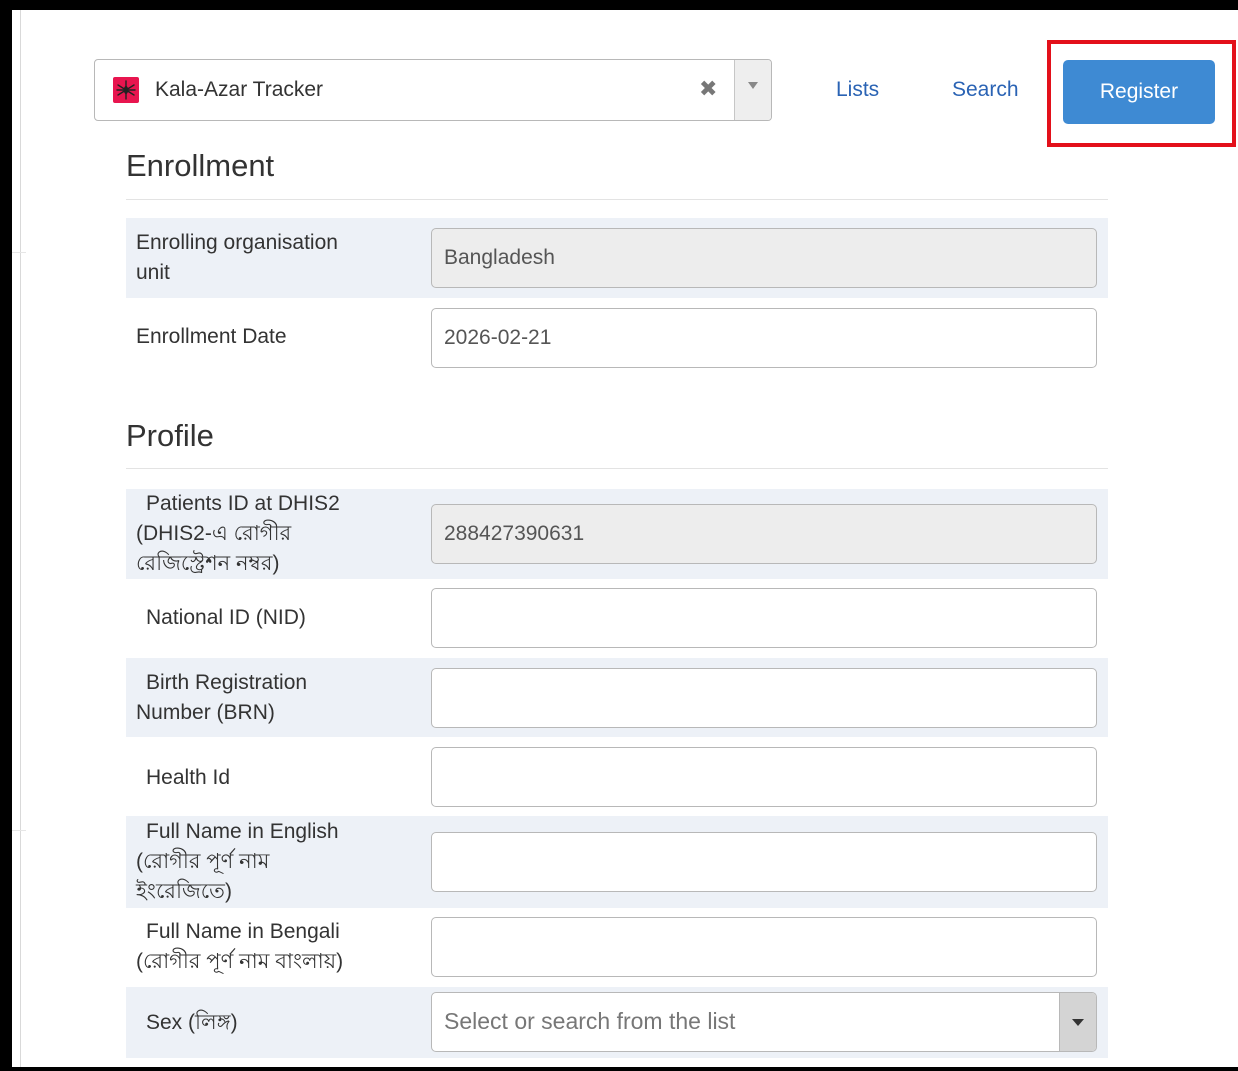 This screenshot has width=1238, height=1071. What do you see at coordinates (764, 338) in the screenshot?
I see `enrollment-date-input` at bounding box center [764, 338].